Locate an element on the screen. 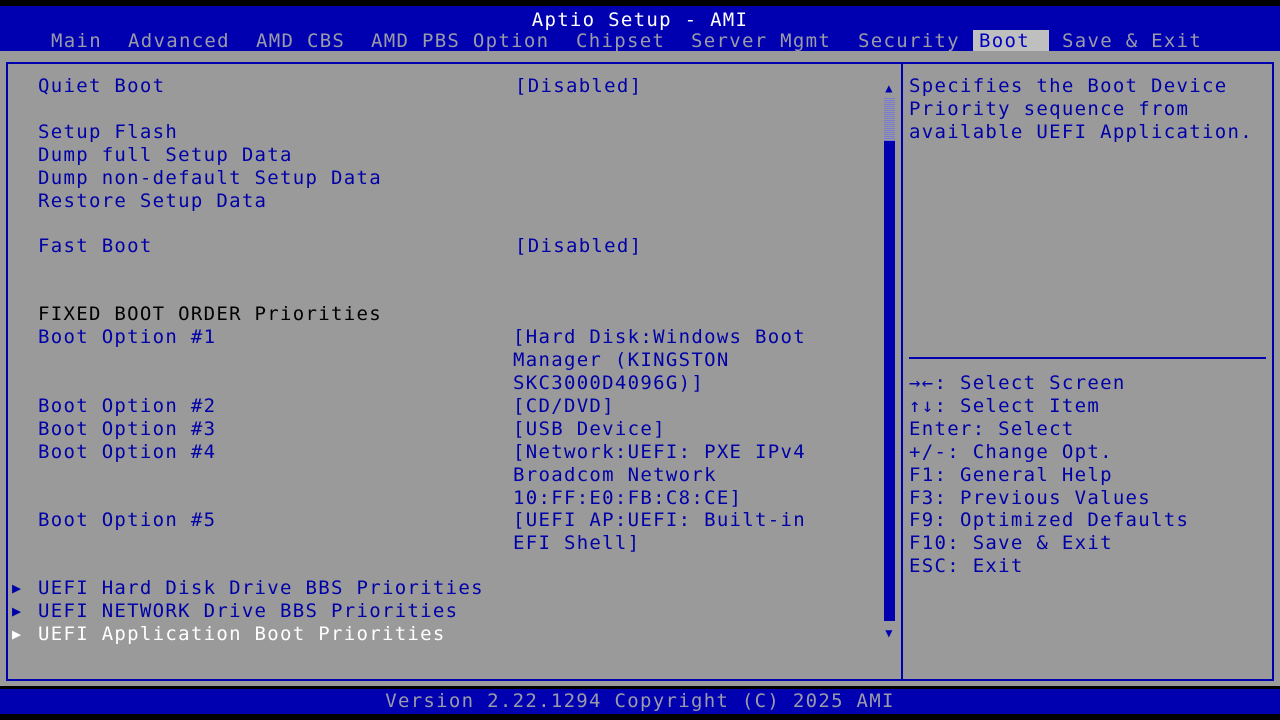 This screenshot has width=1280, height=720. boot-option-1-value-line3: SKC3000D4096G)] is located at coordinates (609, 383).